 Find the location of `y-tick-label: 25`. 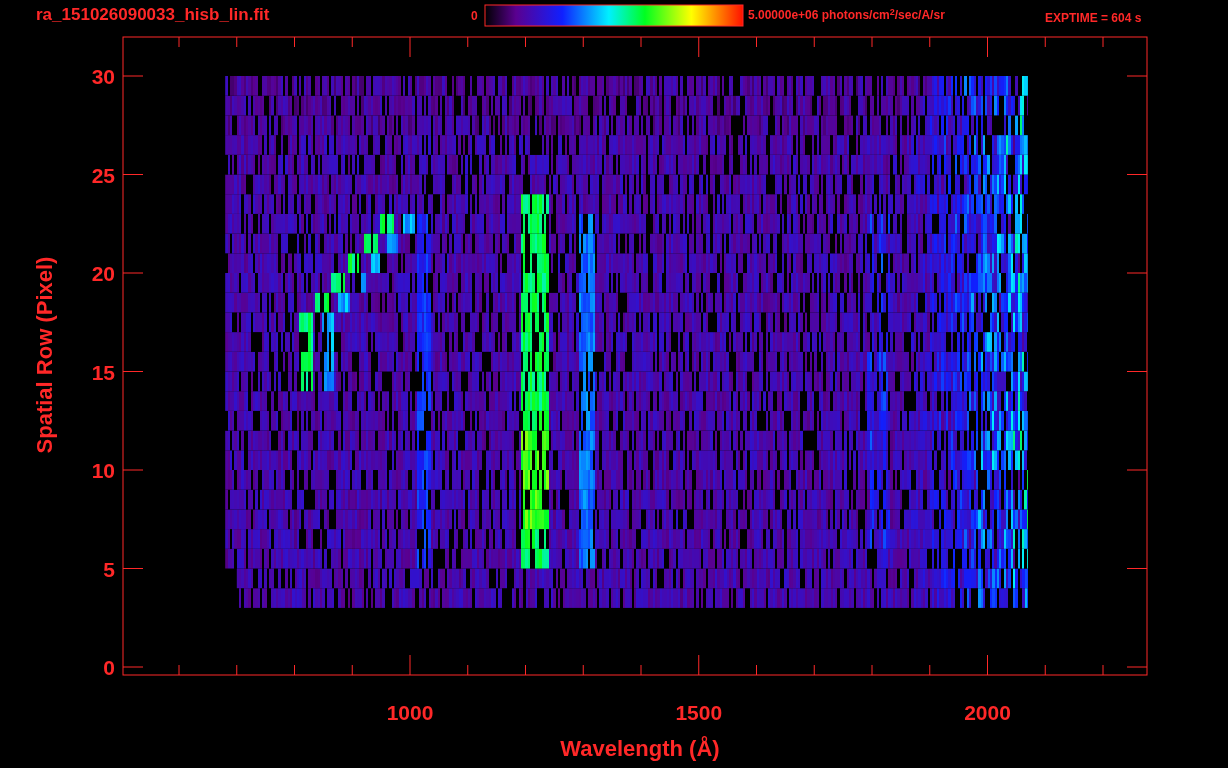

y-tick-label: 25 is located at coordinates (103, 175).